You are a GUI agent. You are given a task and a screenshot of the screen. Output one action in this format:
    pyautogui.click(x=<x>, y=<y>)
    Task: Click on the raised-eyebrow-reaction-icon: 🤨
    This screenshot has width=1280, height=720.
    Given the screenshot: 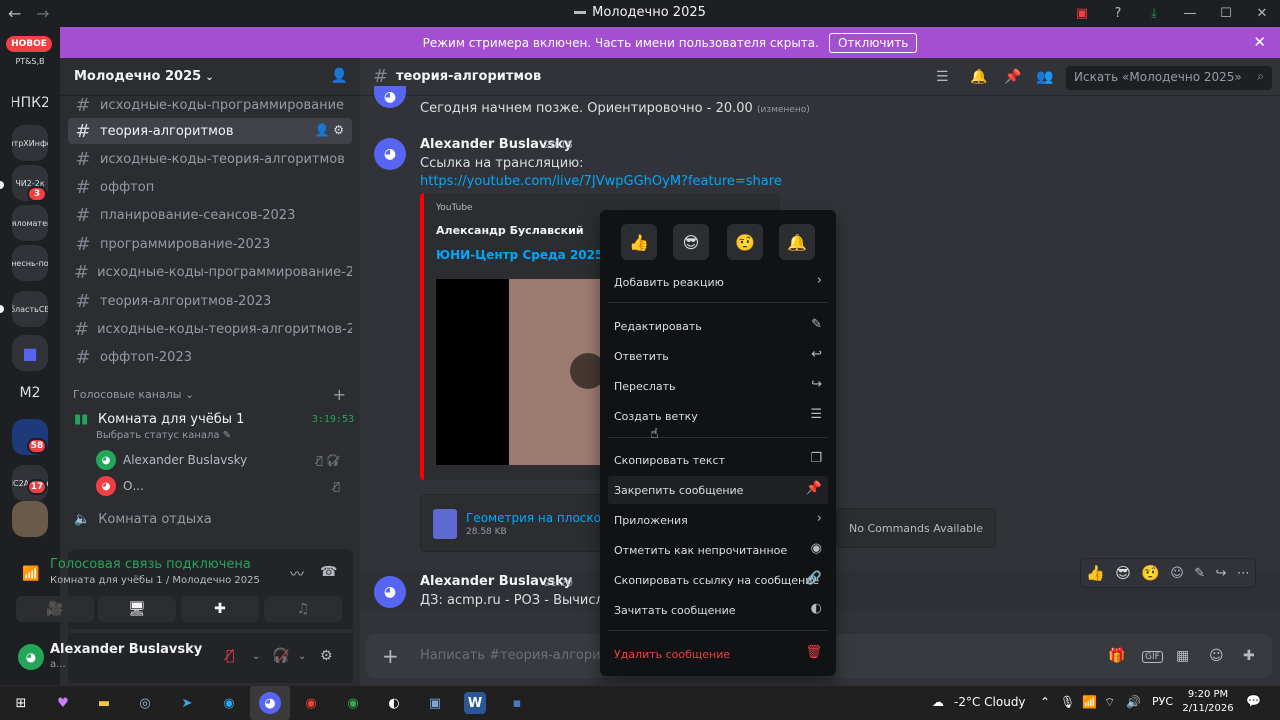 What is the action you would take?
    pyautogui.click(x=1150, y=573)
    